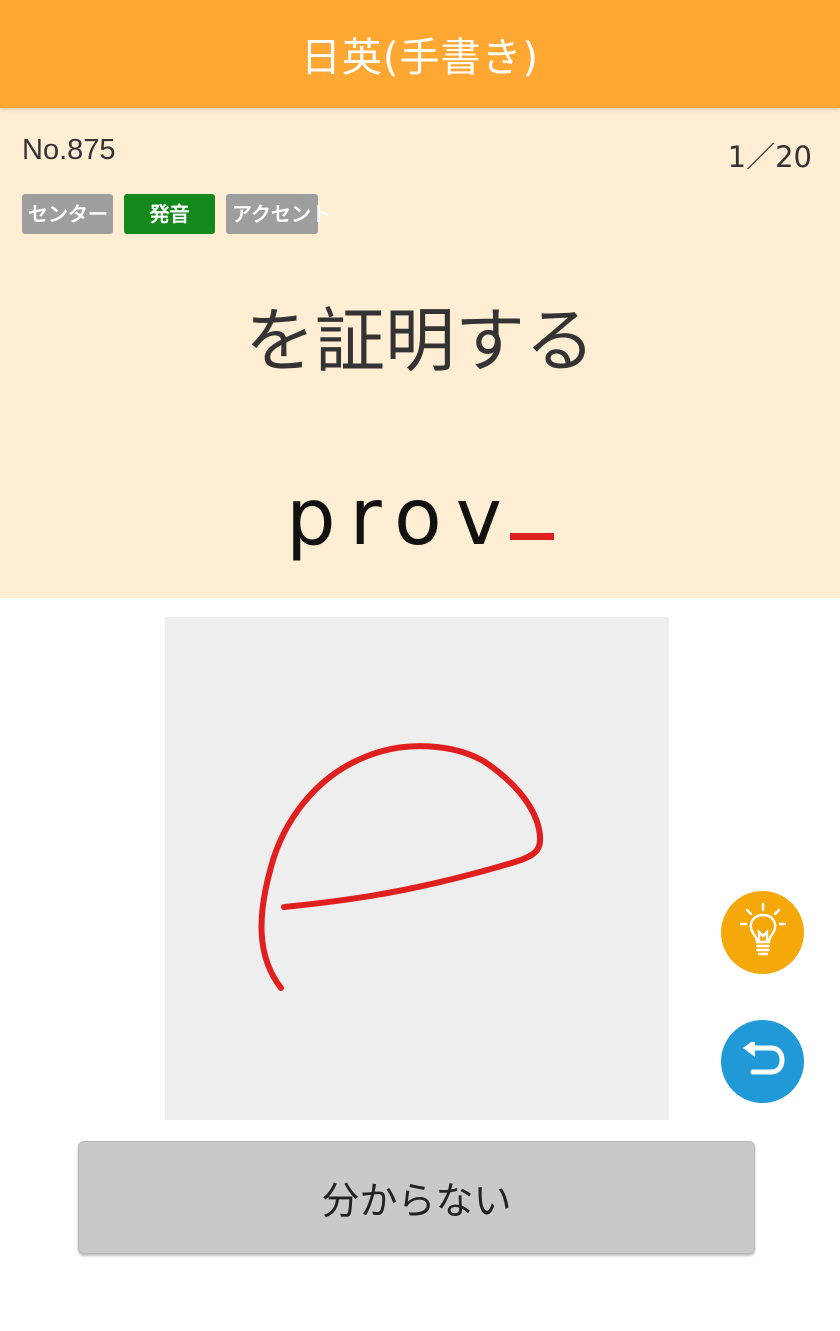  What do you see at coordinates (769, 157) in the screenshot?
I see `question-progress: 1／20` at bounding box center [769, 157].